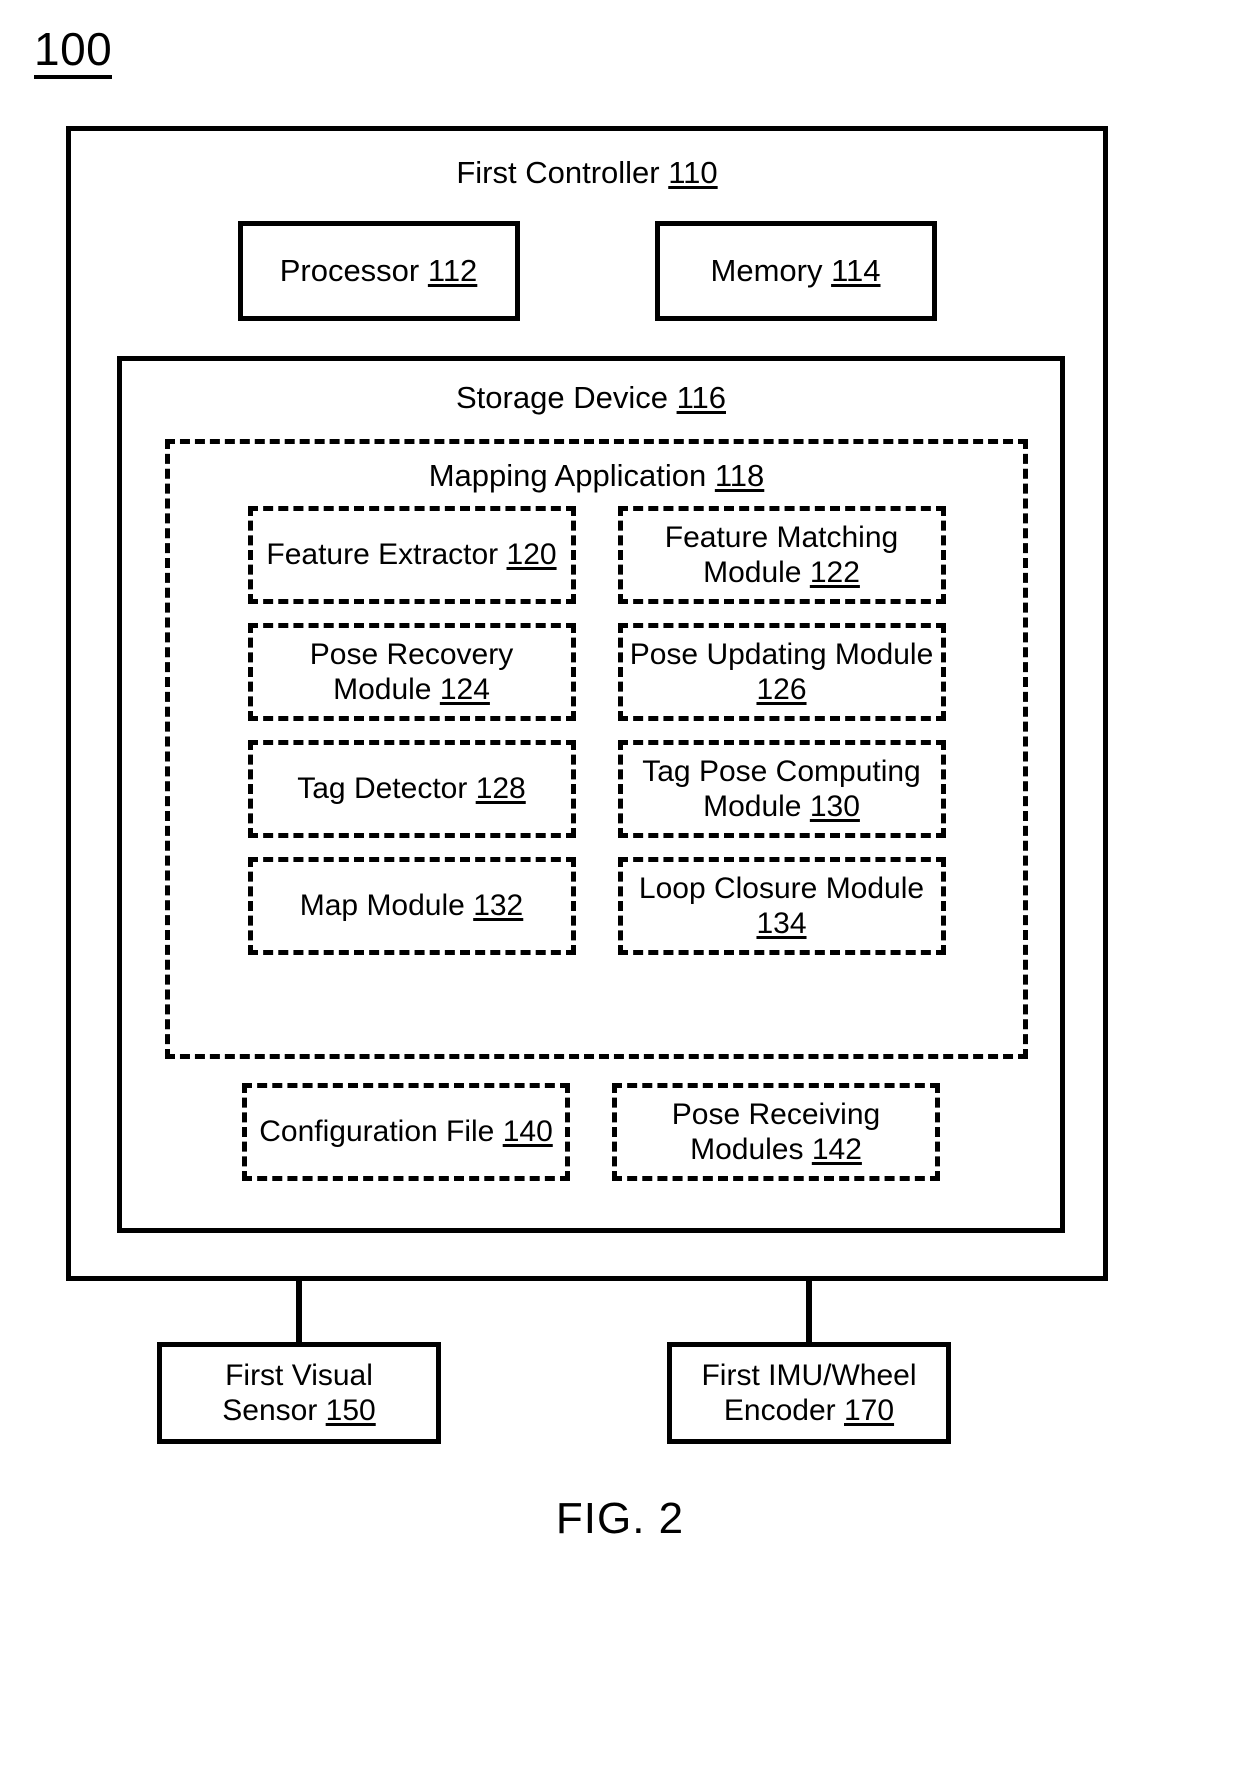 Image resolution: width=1240 pixels, height=1792 pixels. I want to click on map-module-ref: 132, so click(498, 906).